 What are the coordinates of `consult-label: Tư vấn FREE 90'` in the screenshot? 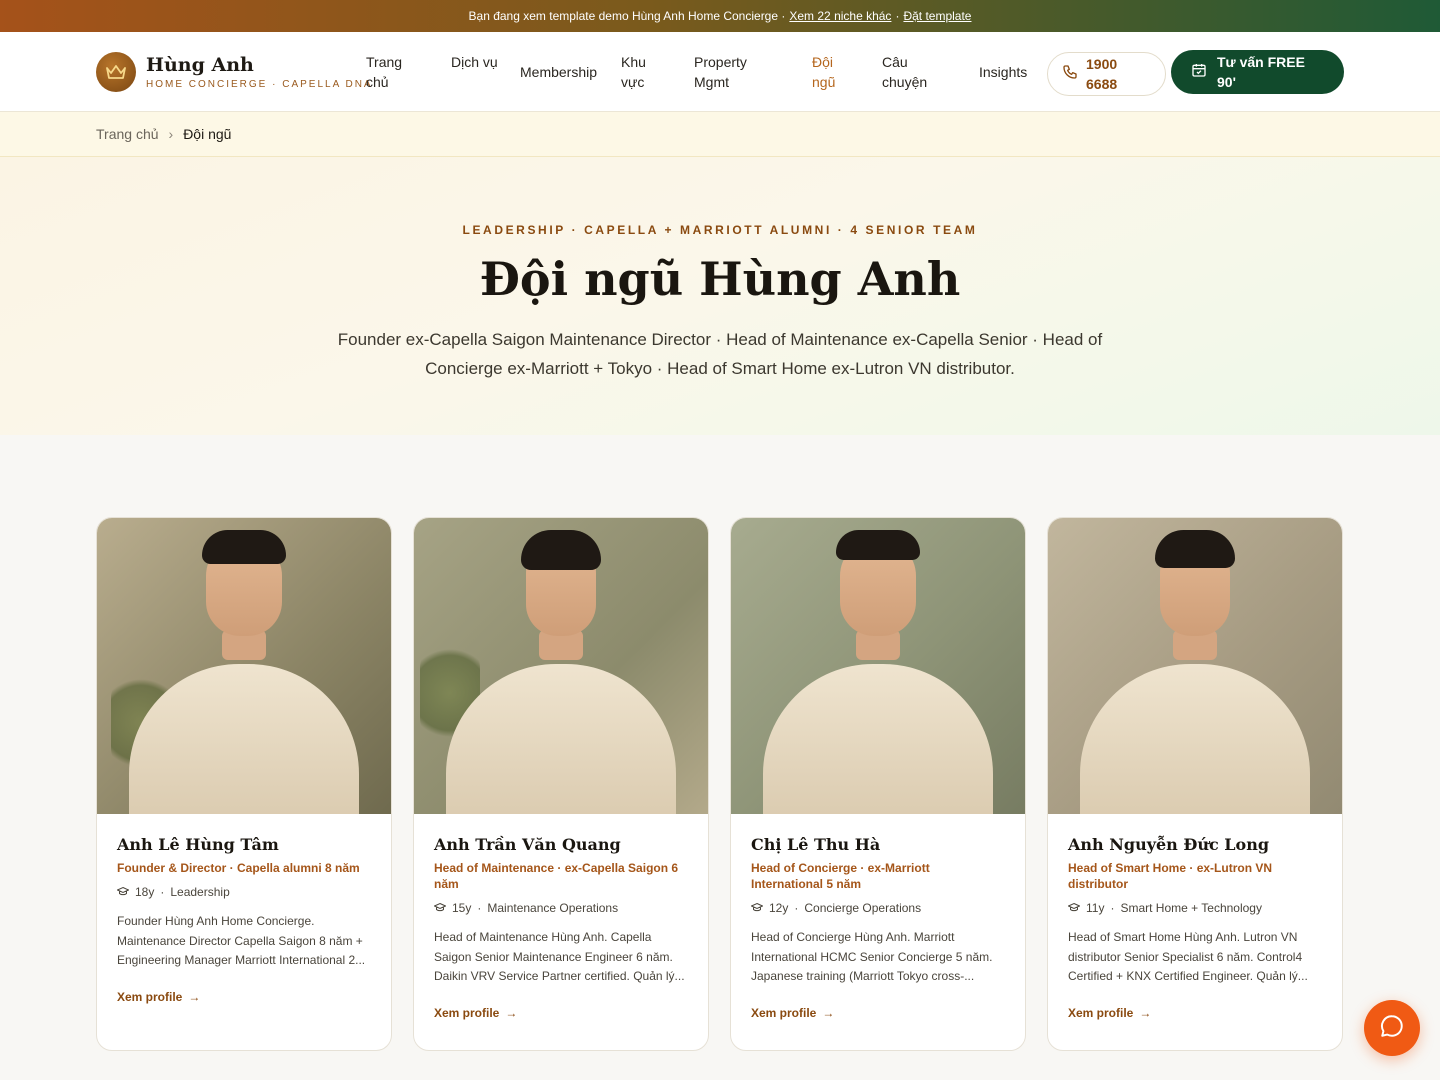 It's located at (1261, 72).